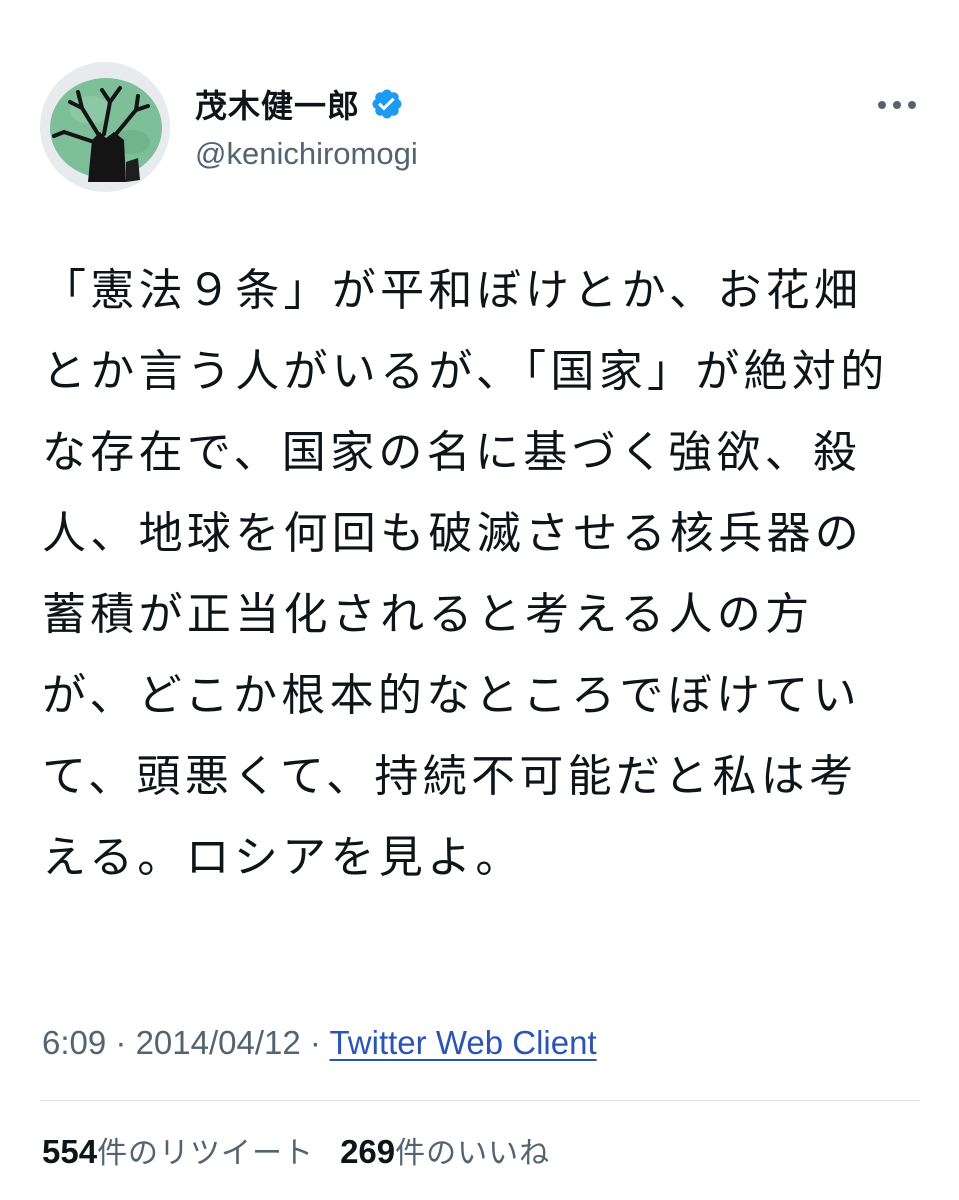  I want to click on display-name: 茂木健一郎, so click(277, 104).